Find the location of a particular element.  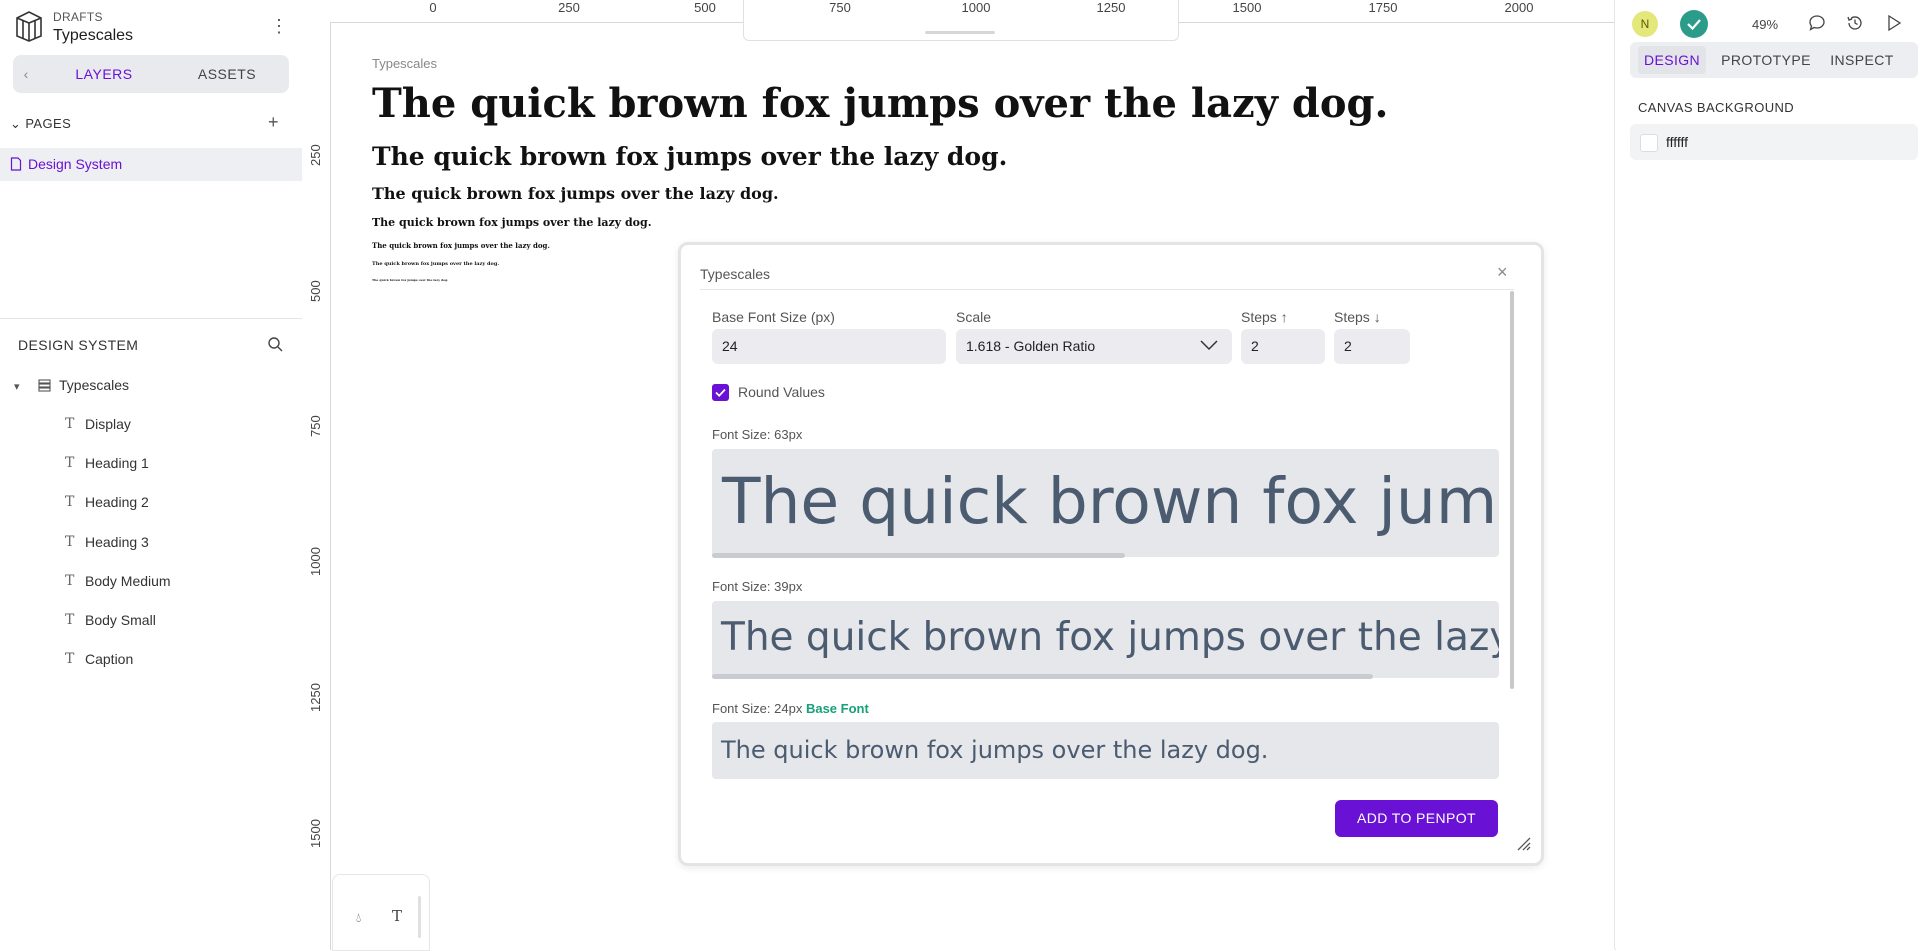

scale-select: 1.618 - Golden Ratio is located at coordinates (1094, 346).